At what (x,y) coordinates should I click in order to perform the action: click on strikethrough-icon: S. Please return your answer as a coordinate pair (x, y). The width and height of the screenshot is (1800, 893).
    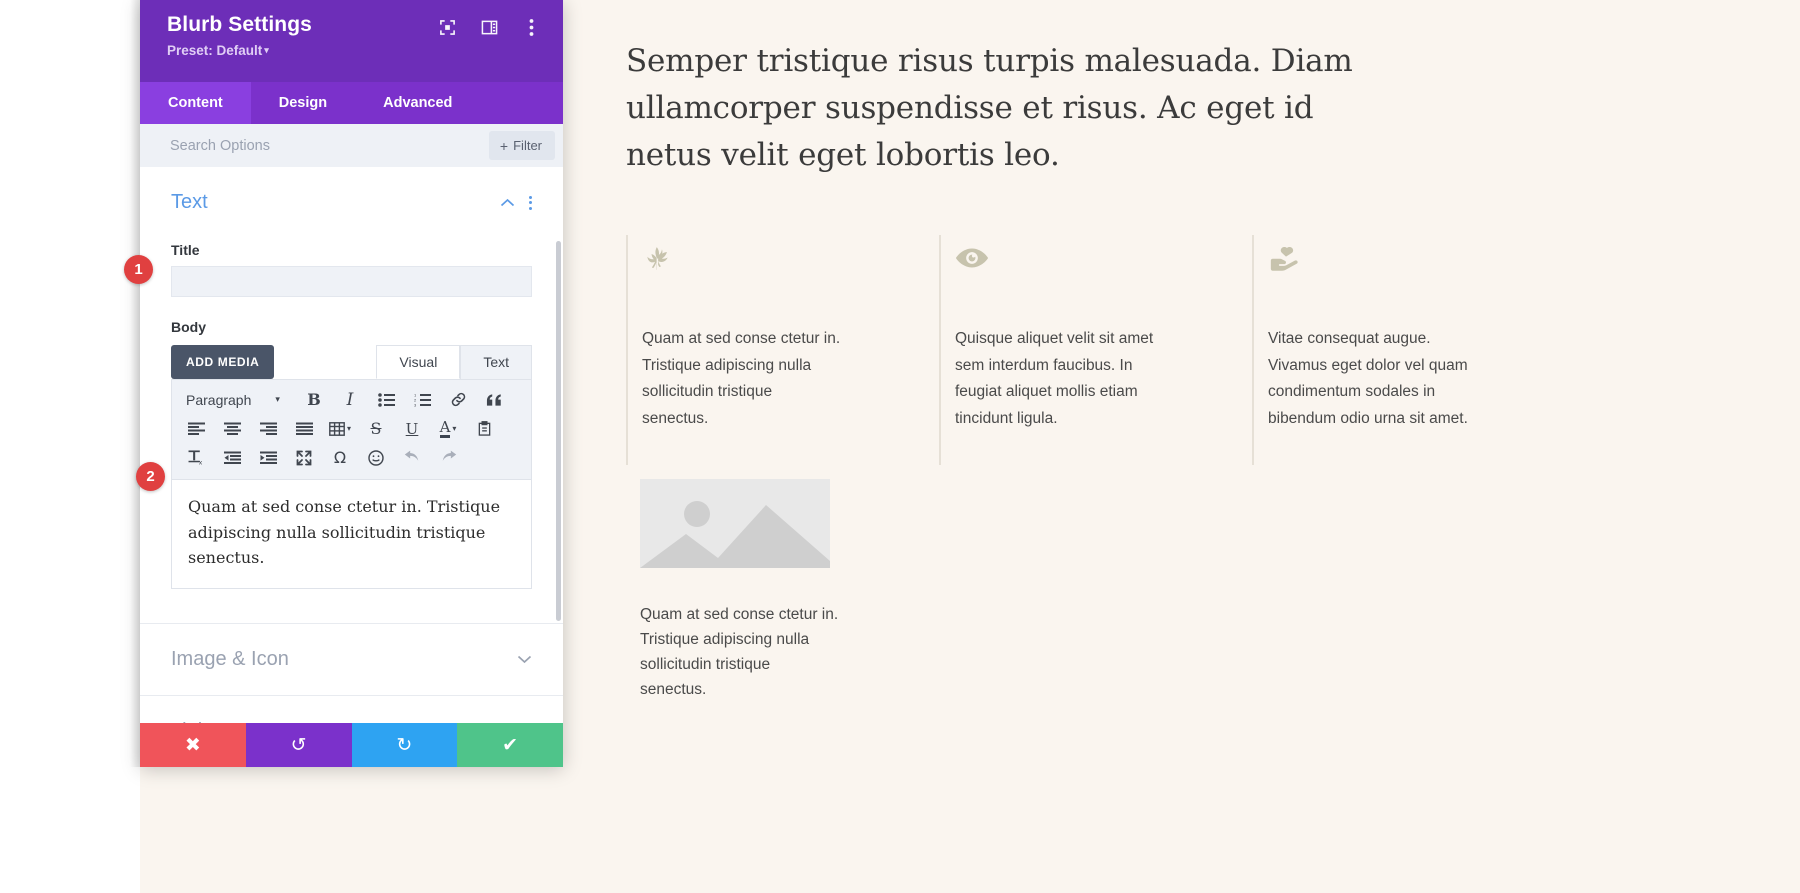
    Looking at the image, I should click on (376, 429).